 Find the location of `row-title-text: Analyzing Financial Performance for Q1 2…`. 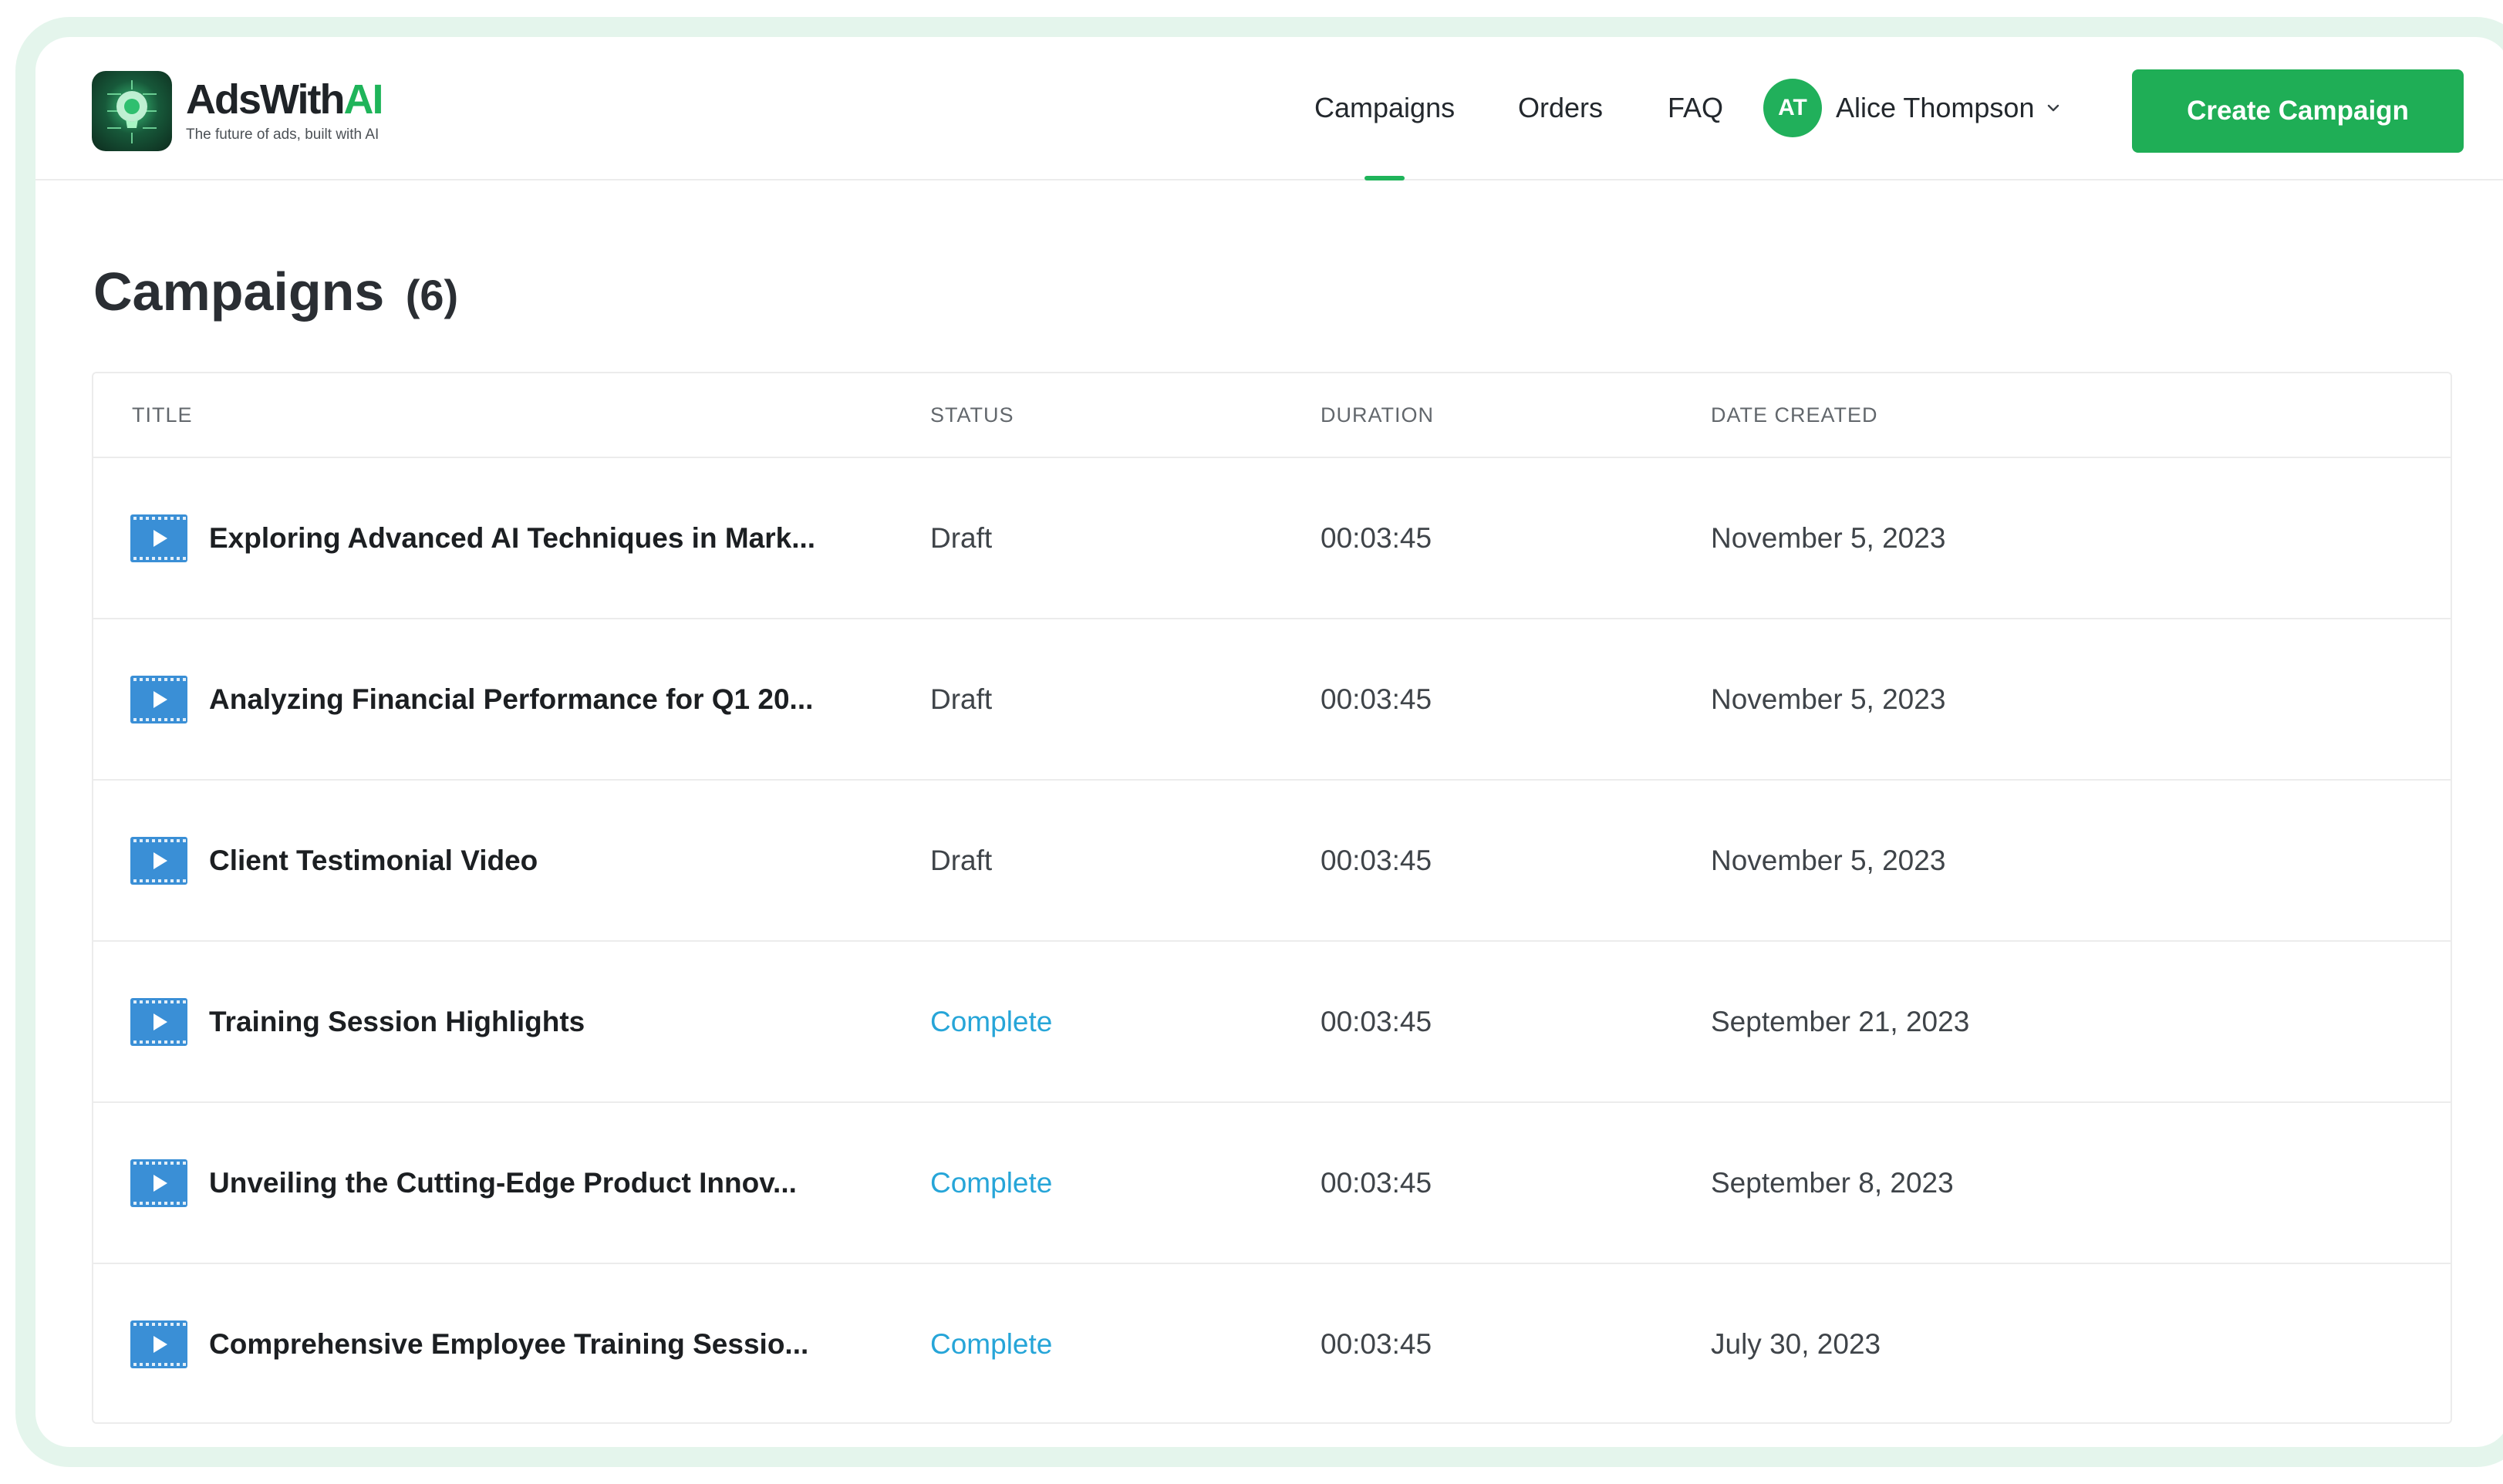

row-title-text: Analyzing Financial Performance for Q1 2… is located at coordinates (511, 699).